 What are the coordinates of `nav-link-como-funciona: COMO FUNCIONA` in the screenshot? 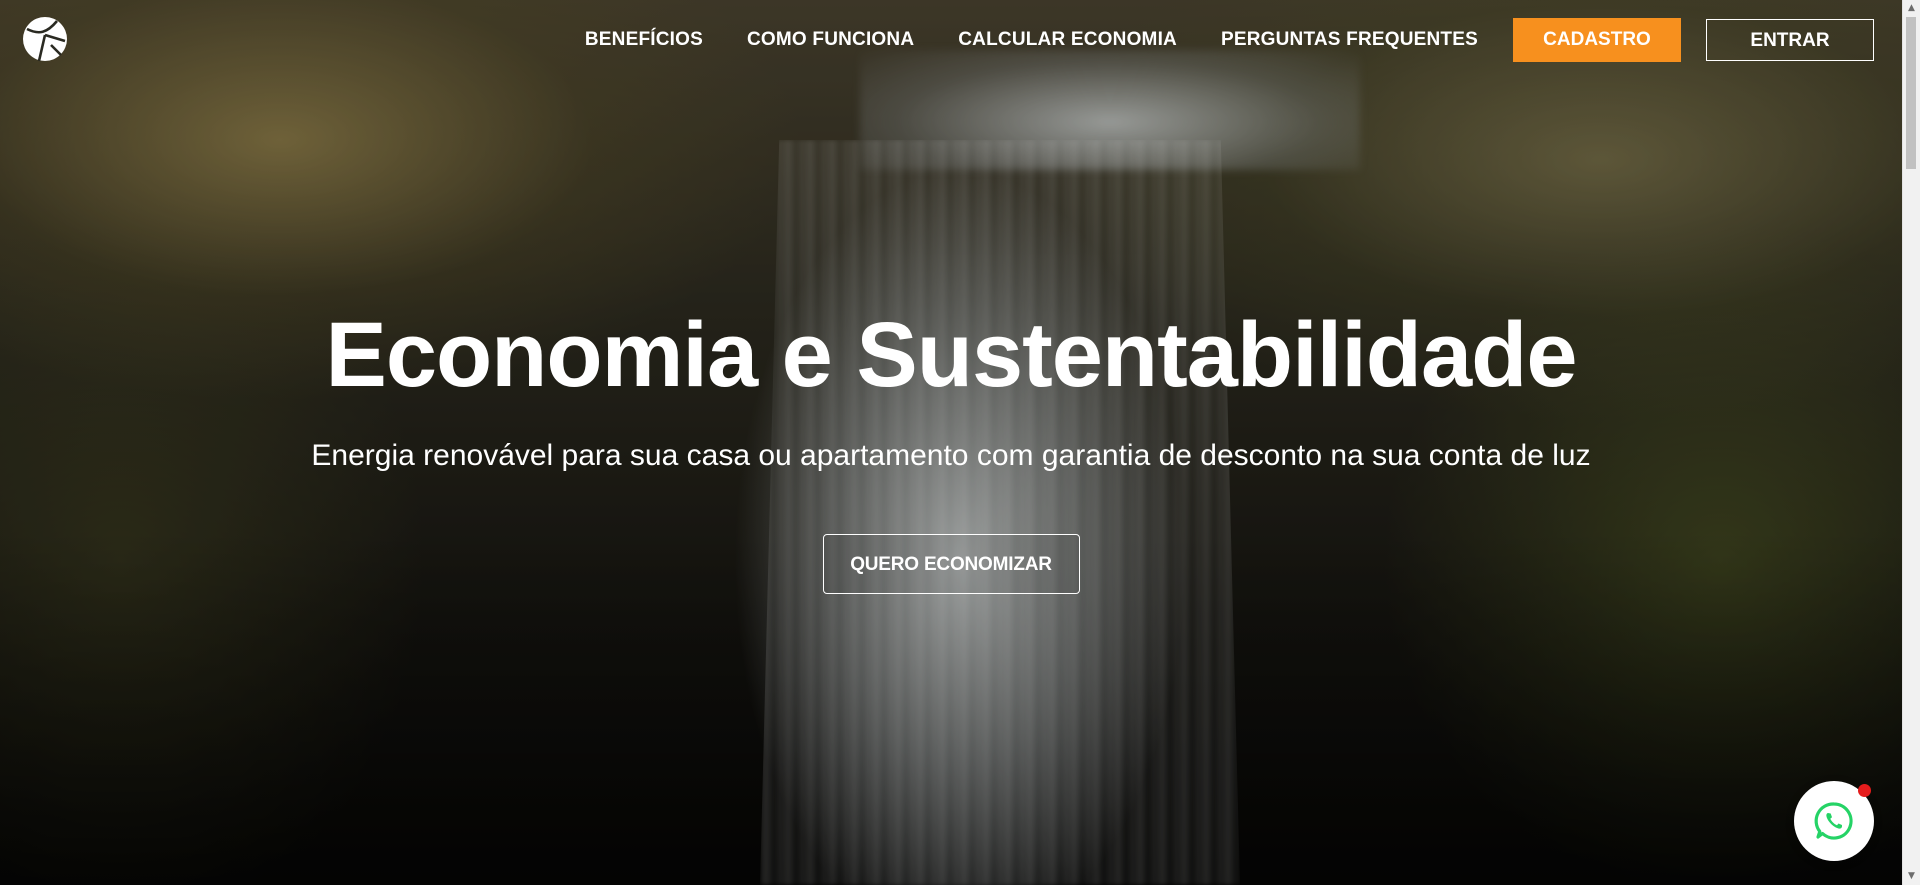 It's located at (830, 40).